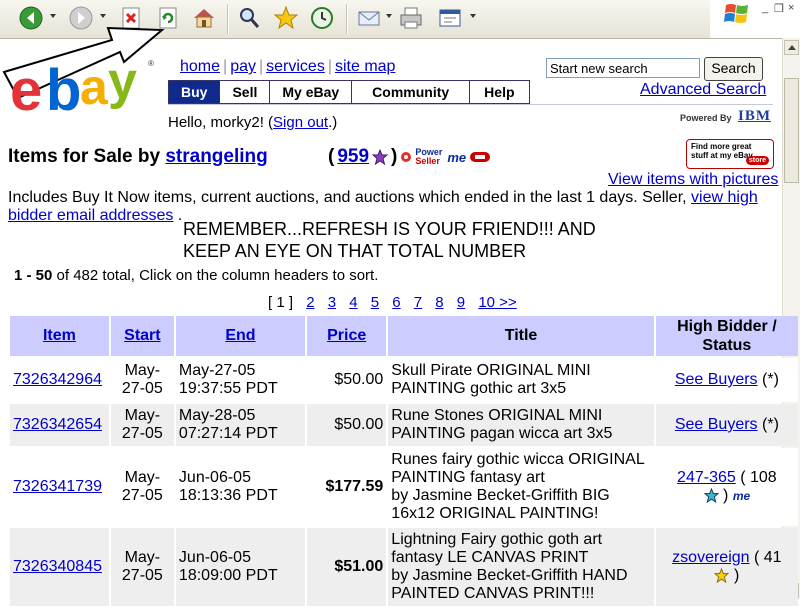 This screenshot has width=800, height=608. Describe the element at coordinates (461, 302) in the screenshot. I see `page-link: 9` at that location.